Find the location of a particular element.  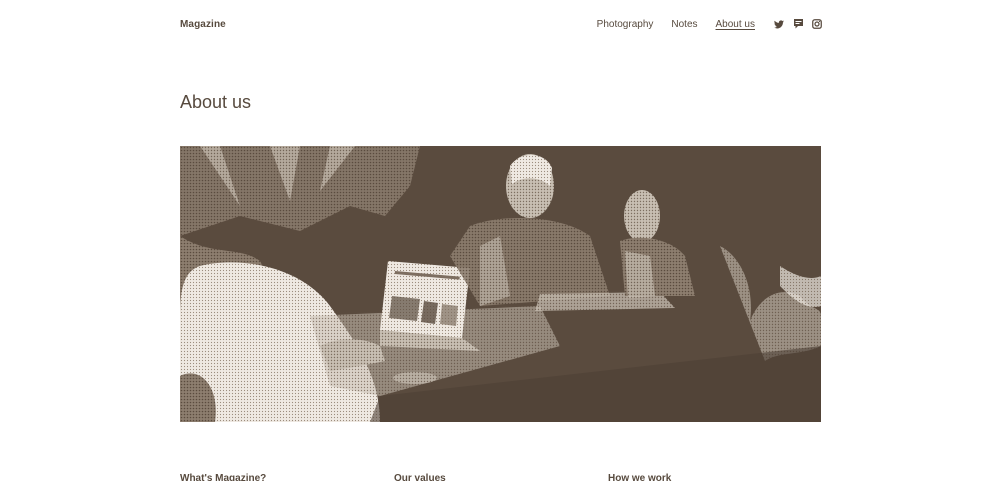

social-icons is located at coordinates (798, 24).